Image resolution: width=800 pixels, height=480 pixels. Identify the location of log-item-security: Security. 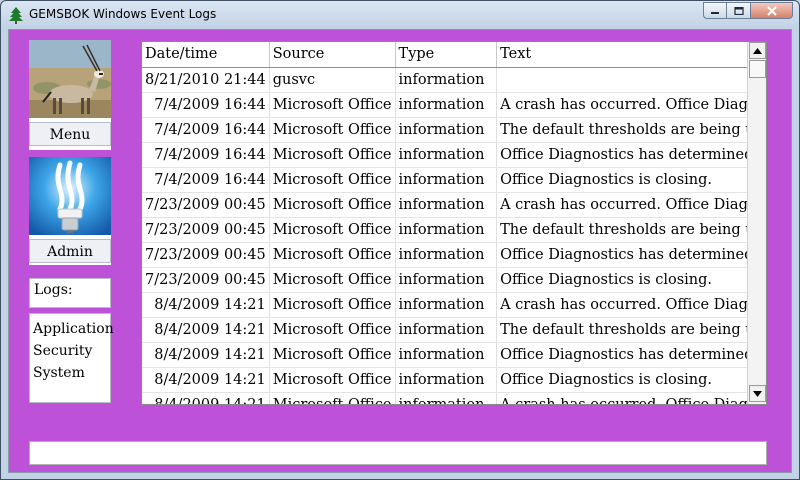
(71, 351).